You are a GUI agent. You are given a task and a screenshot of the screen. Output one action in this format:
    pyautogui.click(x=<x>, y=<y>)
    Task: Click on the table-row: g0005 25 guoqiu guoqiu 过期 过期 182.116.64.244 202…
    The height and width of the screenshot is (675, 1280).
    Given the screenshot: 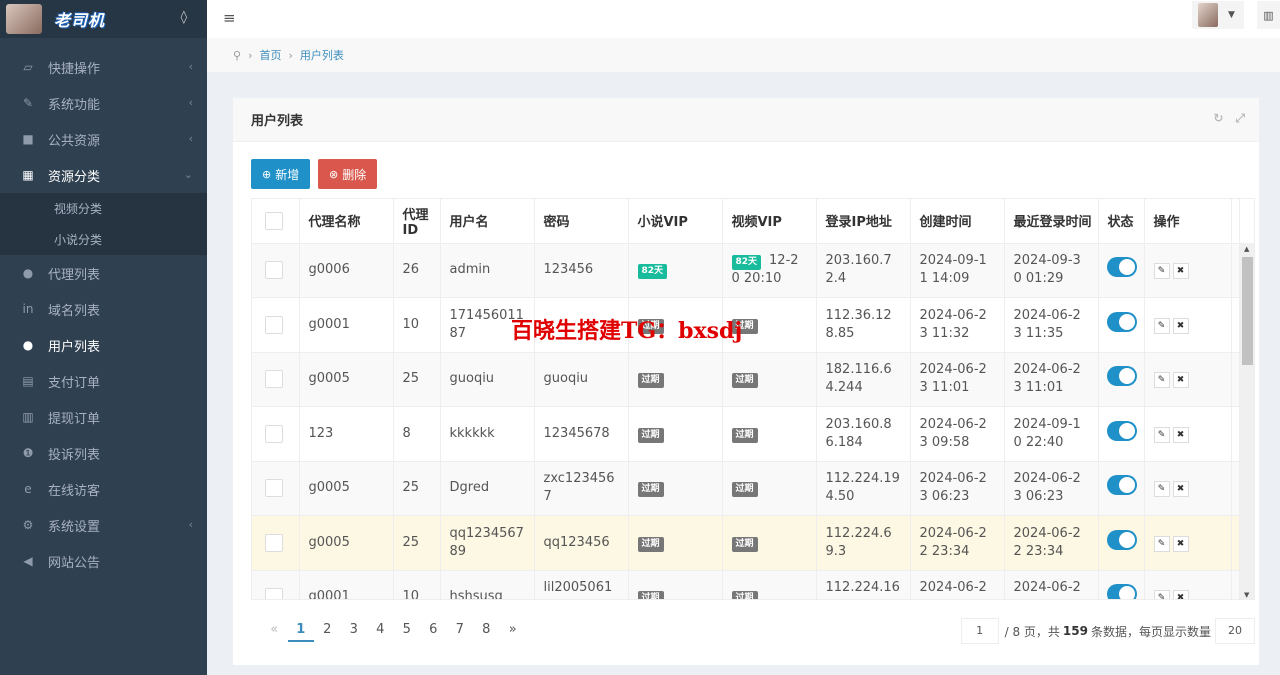 What is the action you would take?
    pyautogui.click(x=746, y=379)
    